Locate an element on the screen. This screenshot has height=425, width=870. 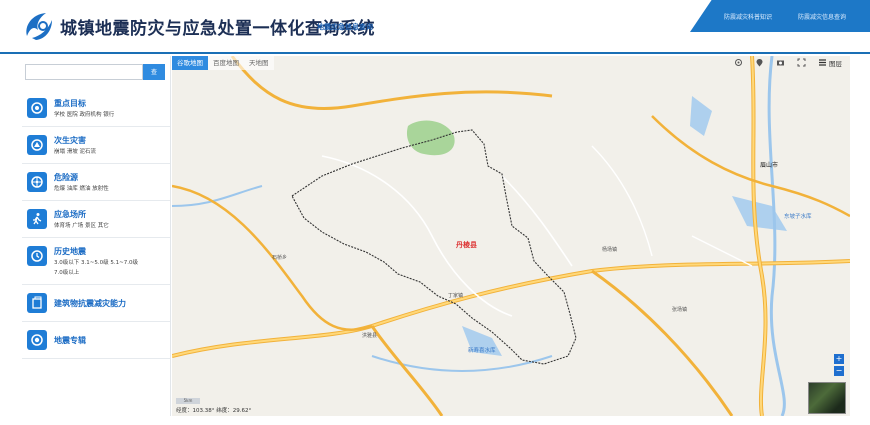
map-tabs: 谷歌地图 百度地图 天地图 is located at coordinates (223, 63).